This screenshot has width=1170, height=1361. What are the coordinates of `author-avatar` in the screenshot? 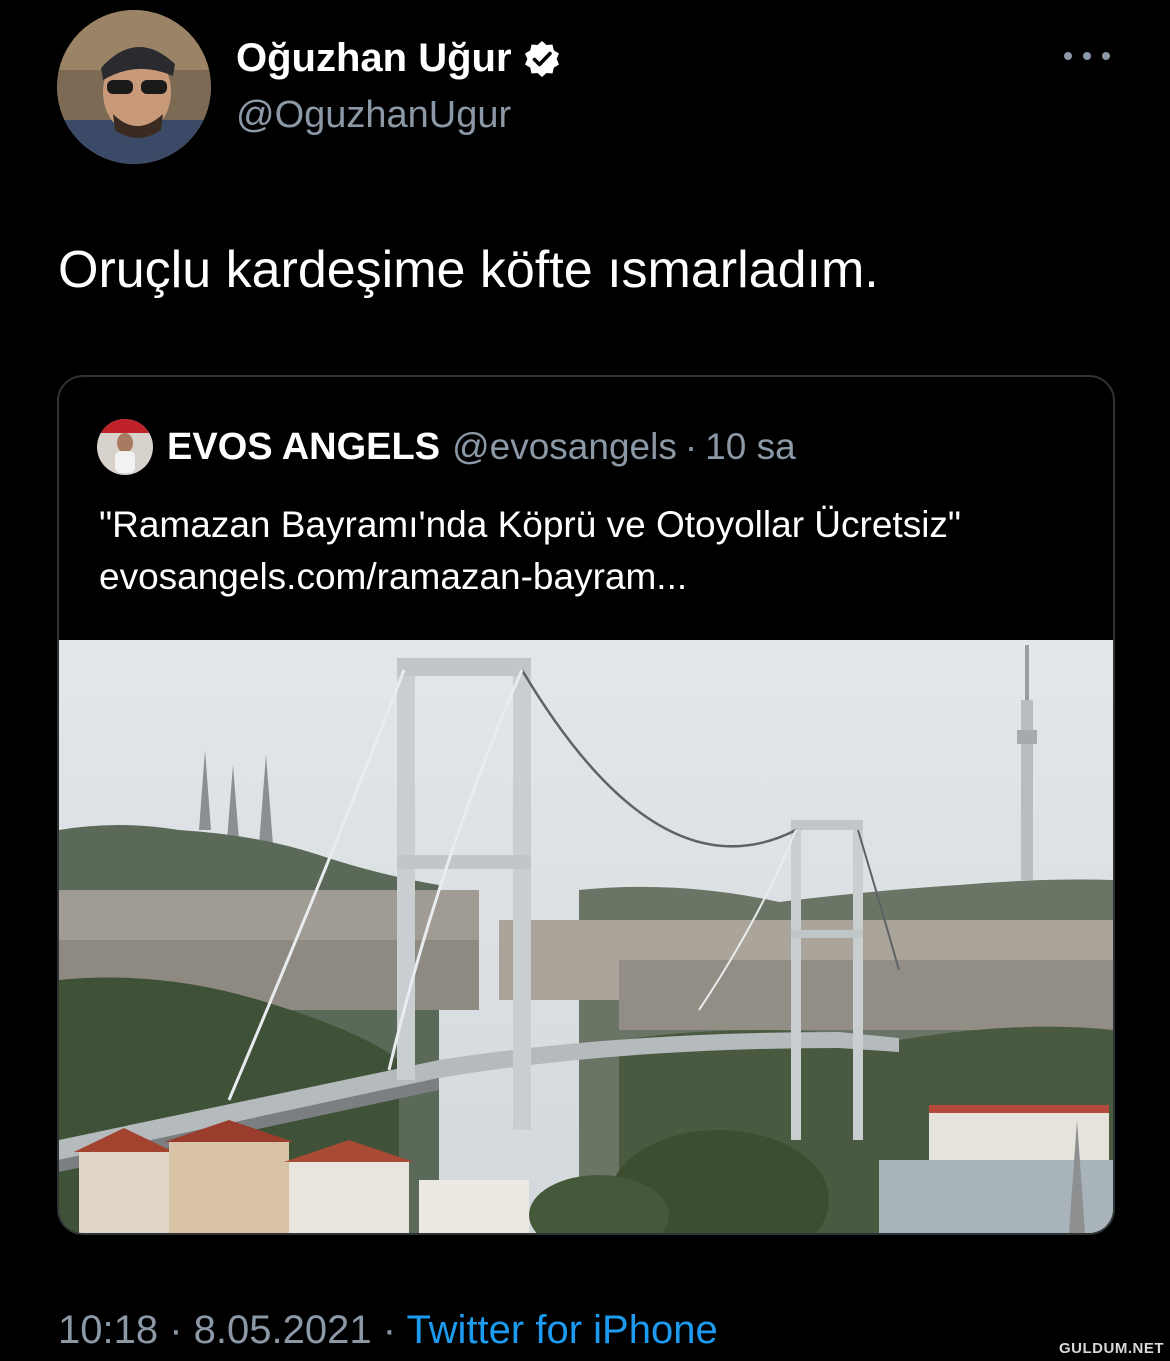 It's located at (134, 87).